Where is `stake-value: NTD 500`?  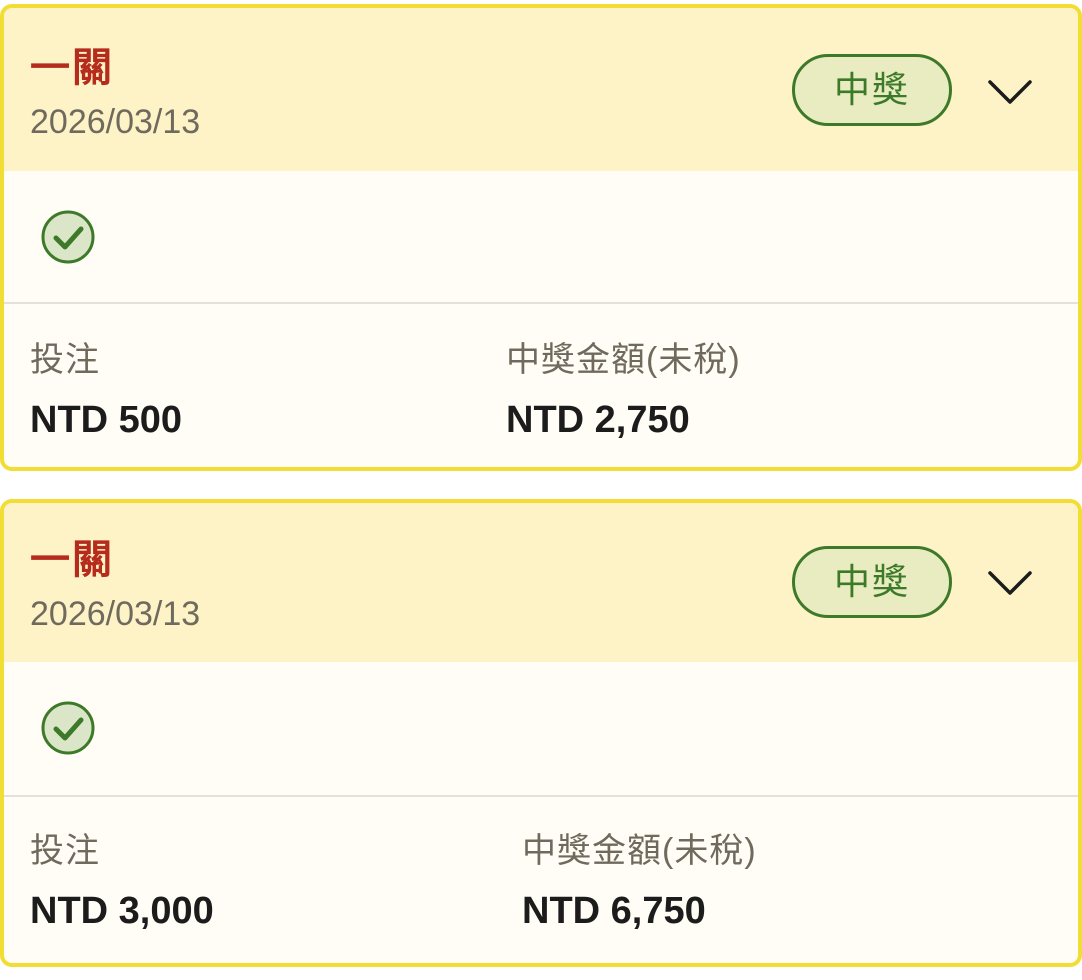
stake-value: NTD 500 is located at coordinates (106, 420).